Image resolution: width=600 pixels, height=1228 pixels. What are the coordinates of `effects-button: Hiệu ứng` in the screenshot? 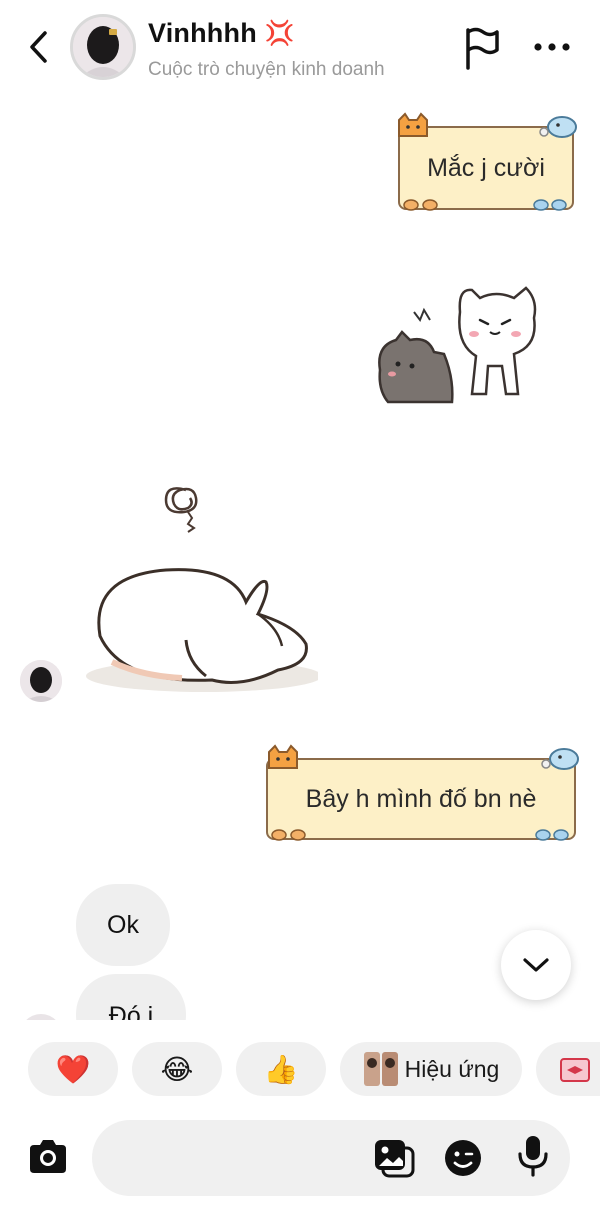 It's located at (431, 1069).